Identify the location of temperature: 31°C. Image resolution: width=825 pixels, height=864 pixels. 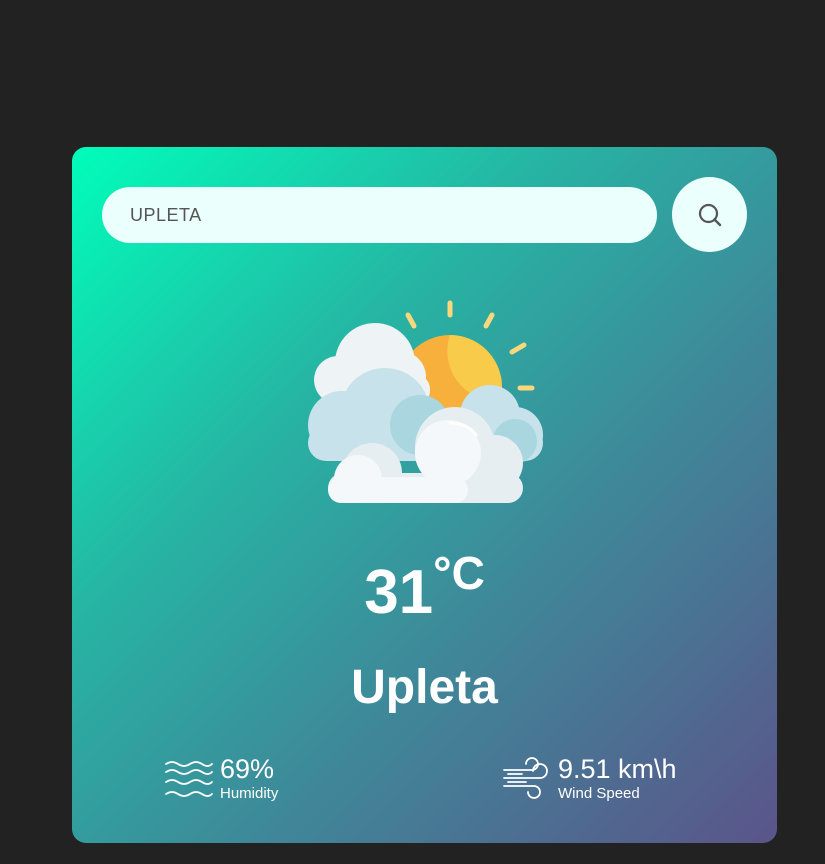
(424, 587).